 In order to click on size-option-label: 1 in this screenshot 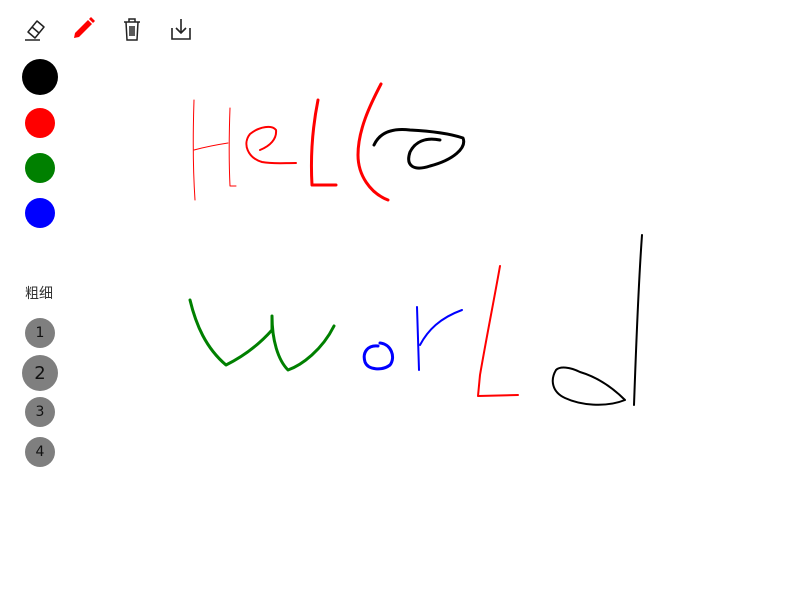, I will do `click(40, 333)`.